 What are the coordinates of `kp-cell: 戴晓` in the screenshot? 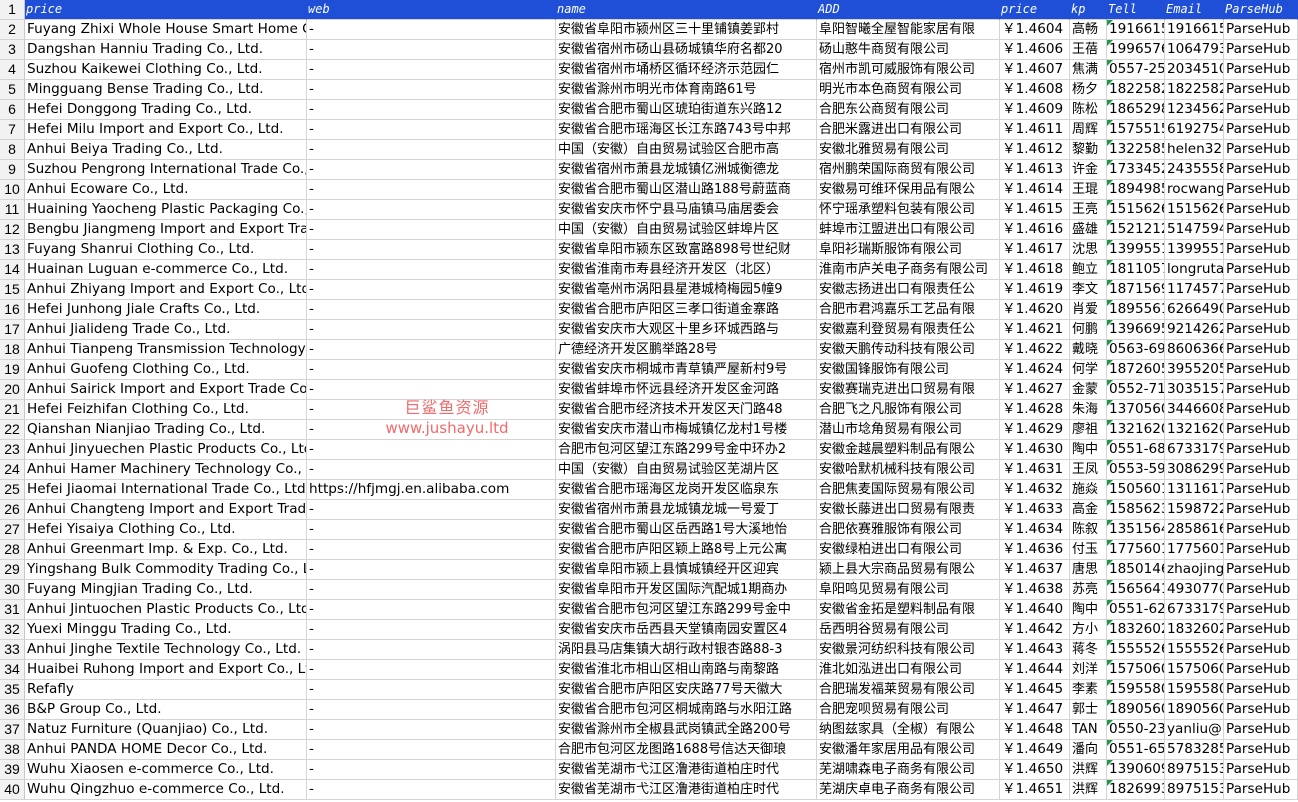 It's located at (1088, 350).